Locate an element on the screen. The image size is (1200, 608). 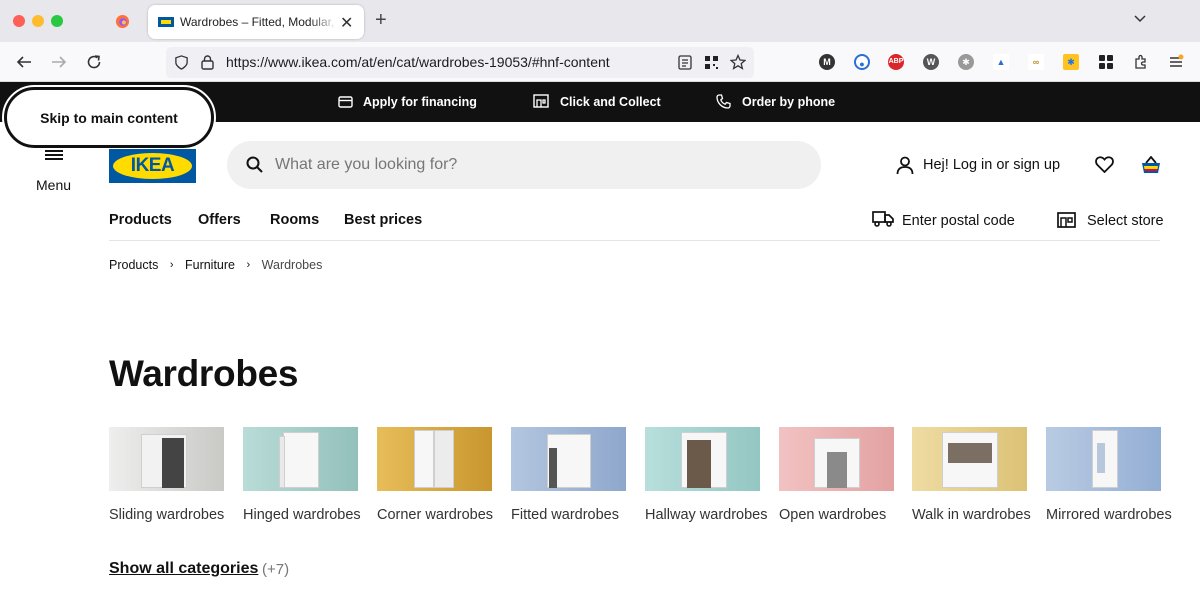
category-mirrored-wardrobes: Mirrored wardrobes is located at coordinates (1109, 475).